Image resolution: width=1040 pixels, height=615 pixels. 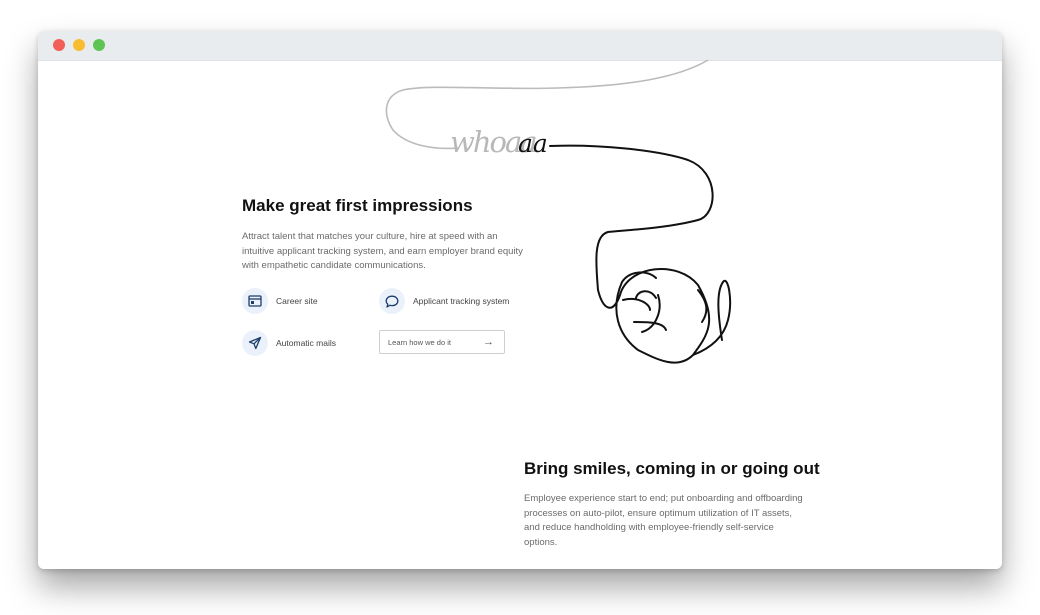 What do you see at coordinates (640, 254) in the screenshot?
I see `face-line-art` at bounding box center [640, 254].